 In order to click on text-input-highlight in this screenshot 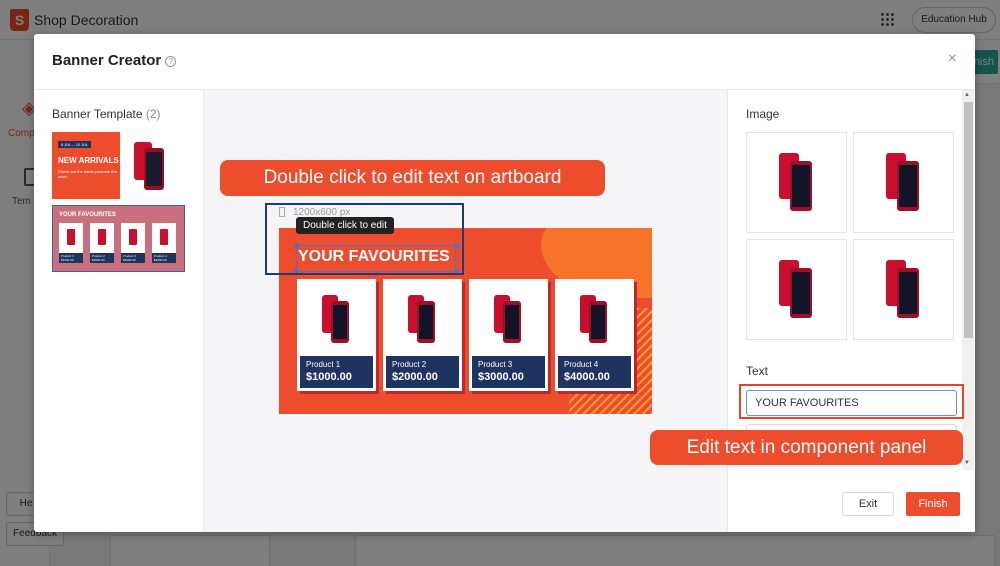, I will do `click(851, 401)`.